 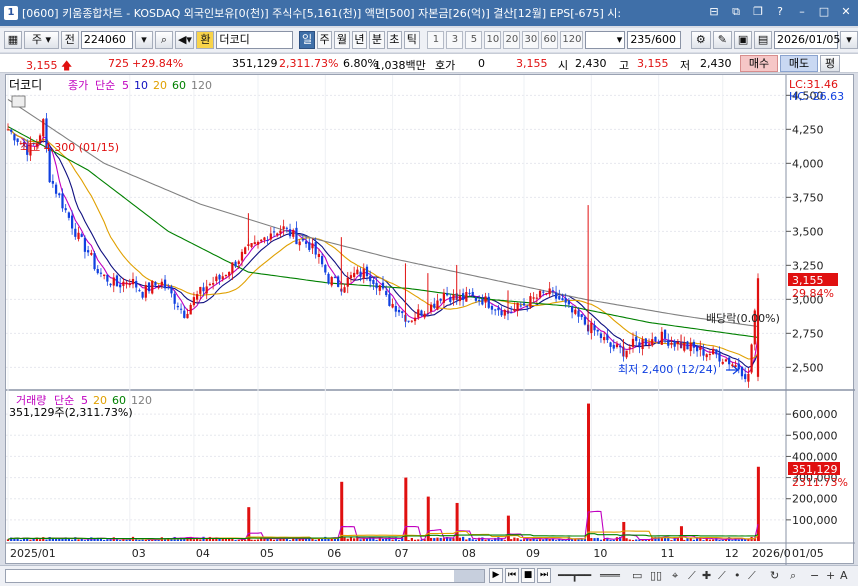 What do you see at coordinates (563, 65) in the screenshot?
I see `open-label: 시` at bounding box center [563, 65].